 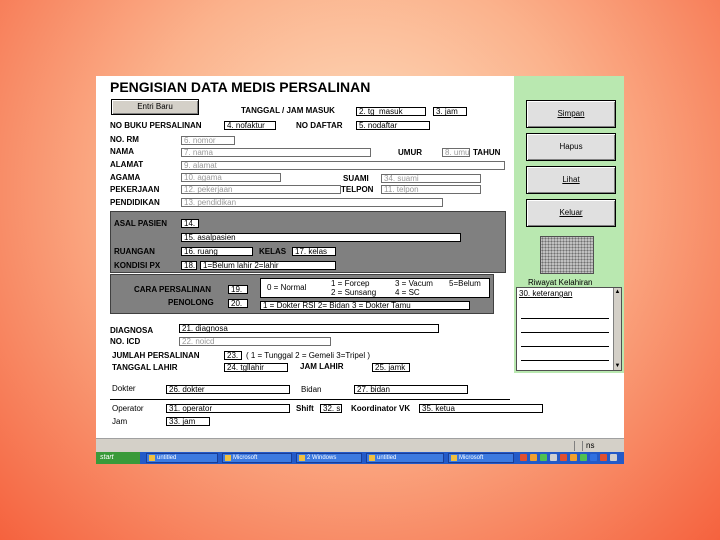 What do you see at coordinates (407, 292) in the screenshot?
I see `legend-sc: 4 = SC` at bounding box center [407, 292].